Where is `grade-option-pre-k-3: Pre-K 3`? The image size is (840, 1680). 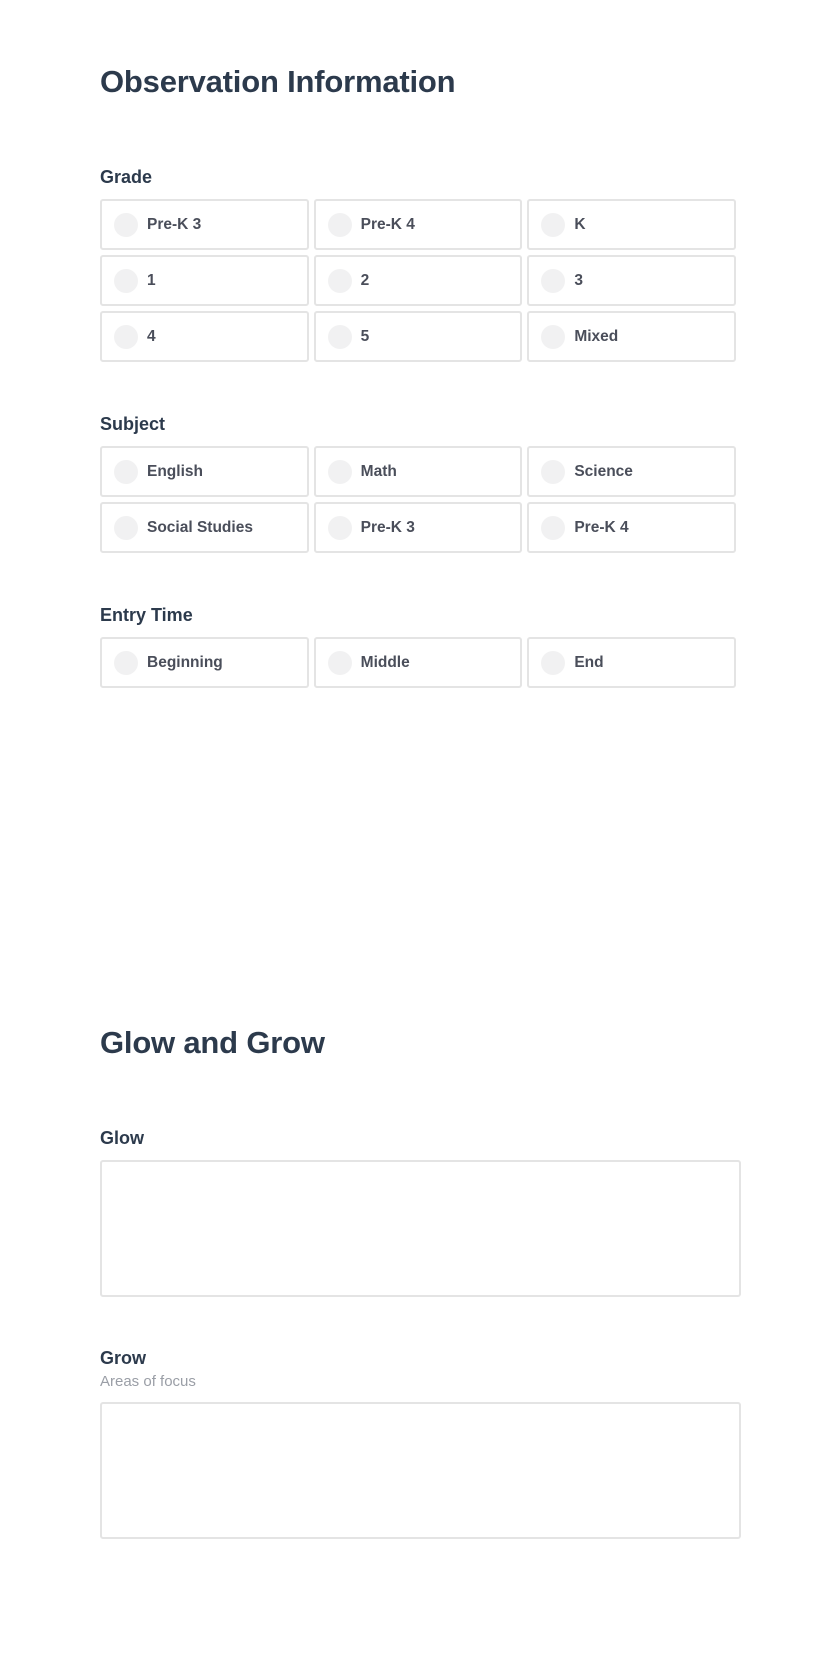
grade-option-pre-k-3: Pre-K 3 is located at coordinates (204, 224).